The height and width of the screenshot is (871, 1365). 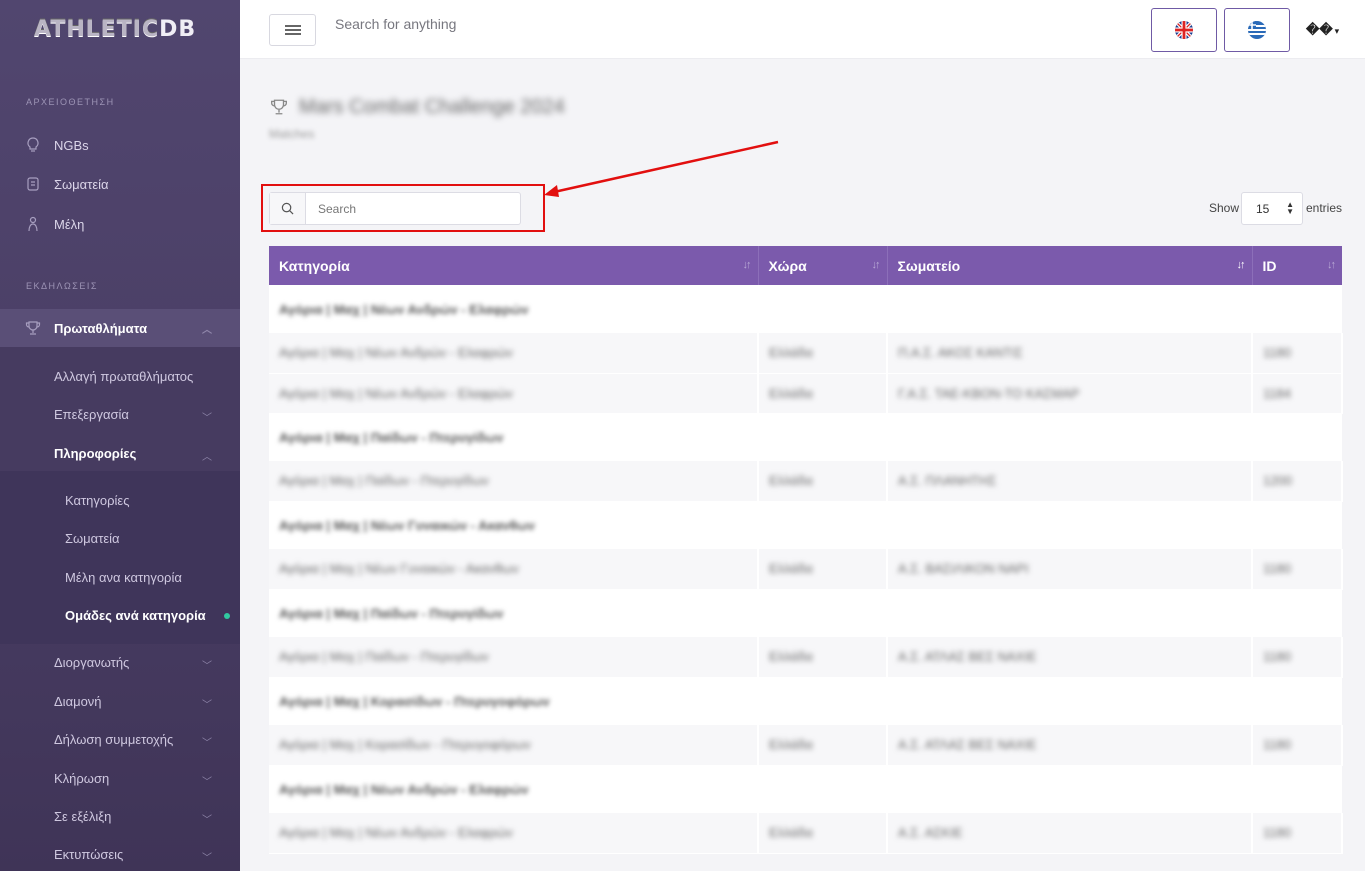 What do you see at coordinates (1322, 30) in the screenshot?
I see `user-menu: �� ▾` at bounding box center [1322, 30].